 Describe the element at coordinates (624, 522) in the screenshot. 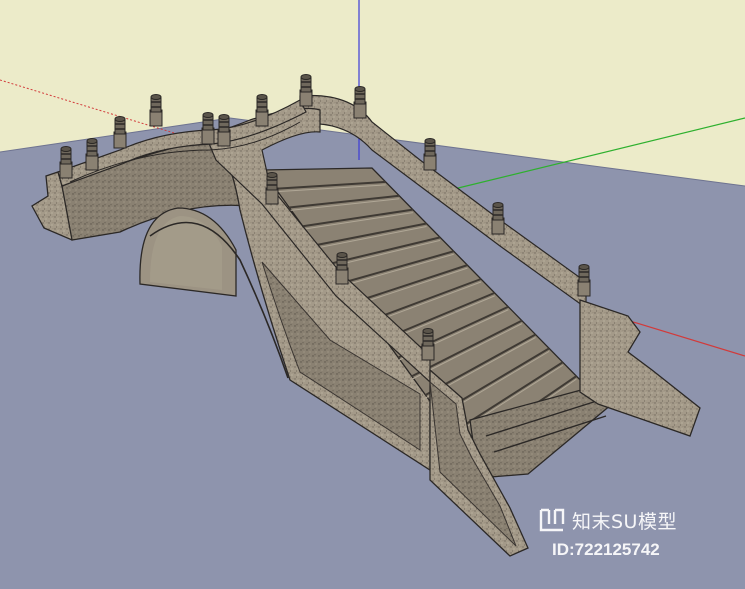

I see `watermark-brand: 知末SU模型` at that location.